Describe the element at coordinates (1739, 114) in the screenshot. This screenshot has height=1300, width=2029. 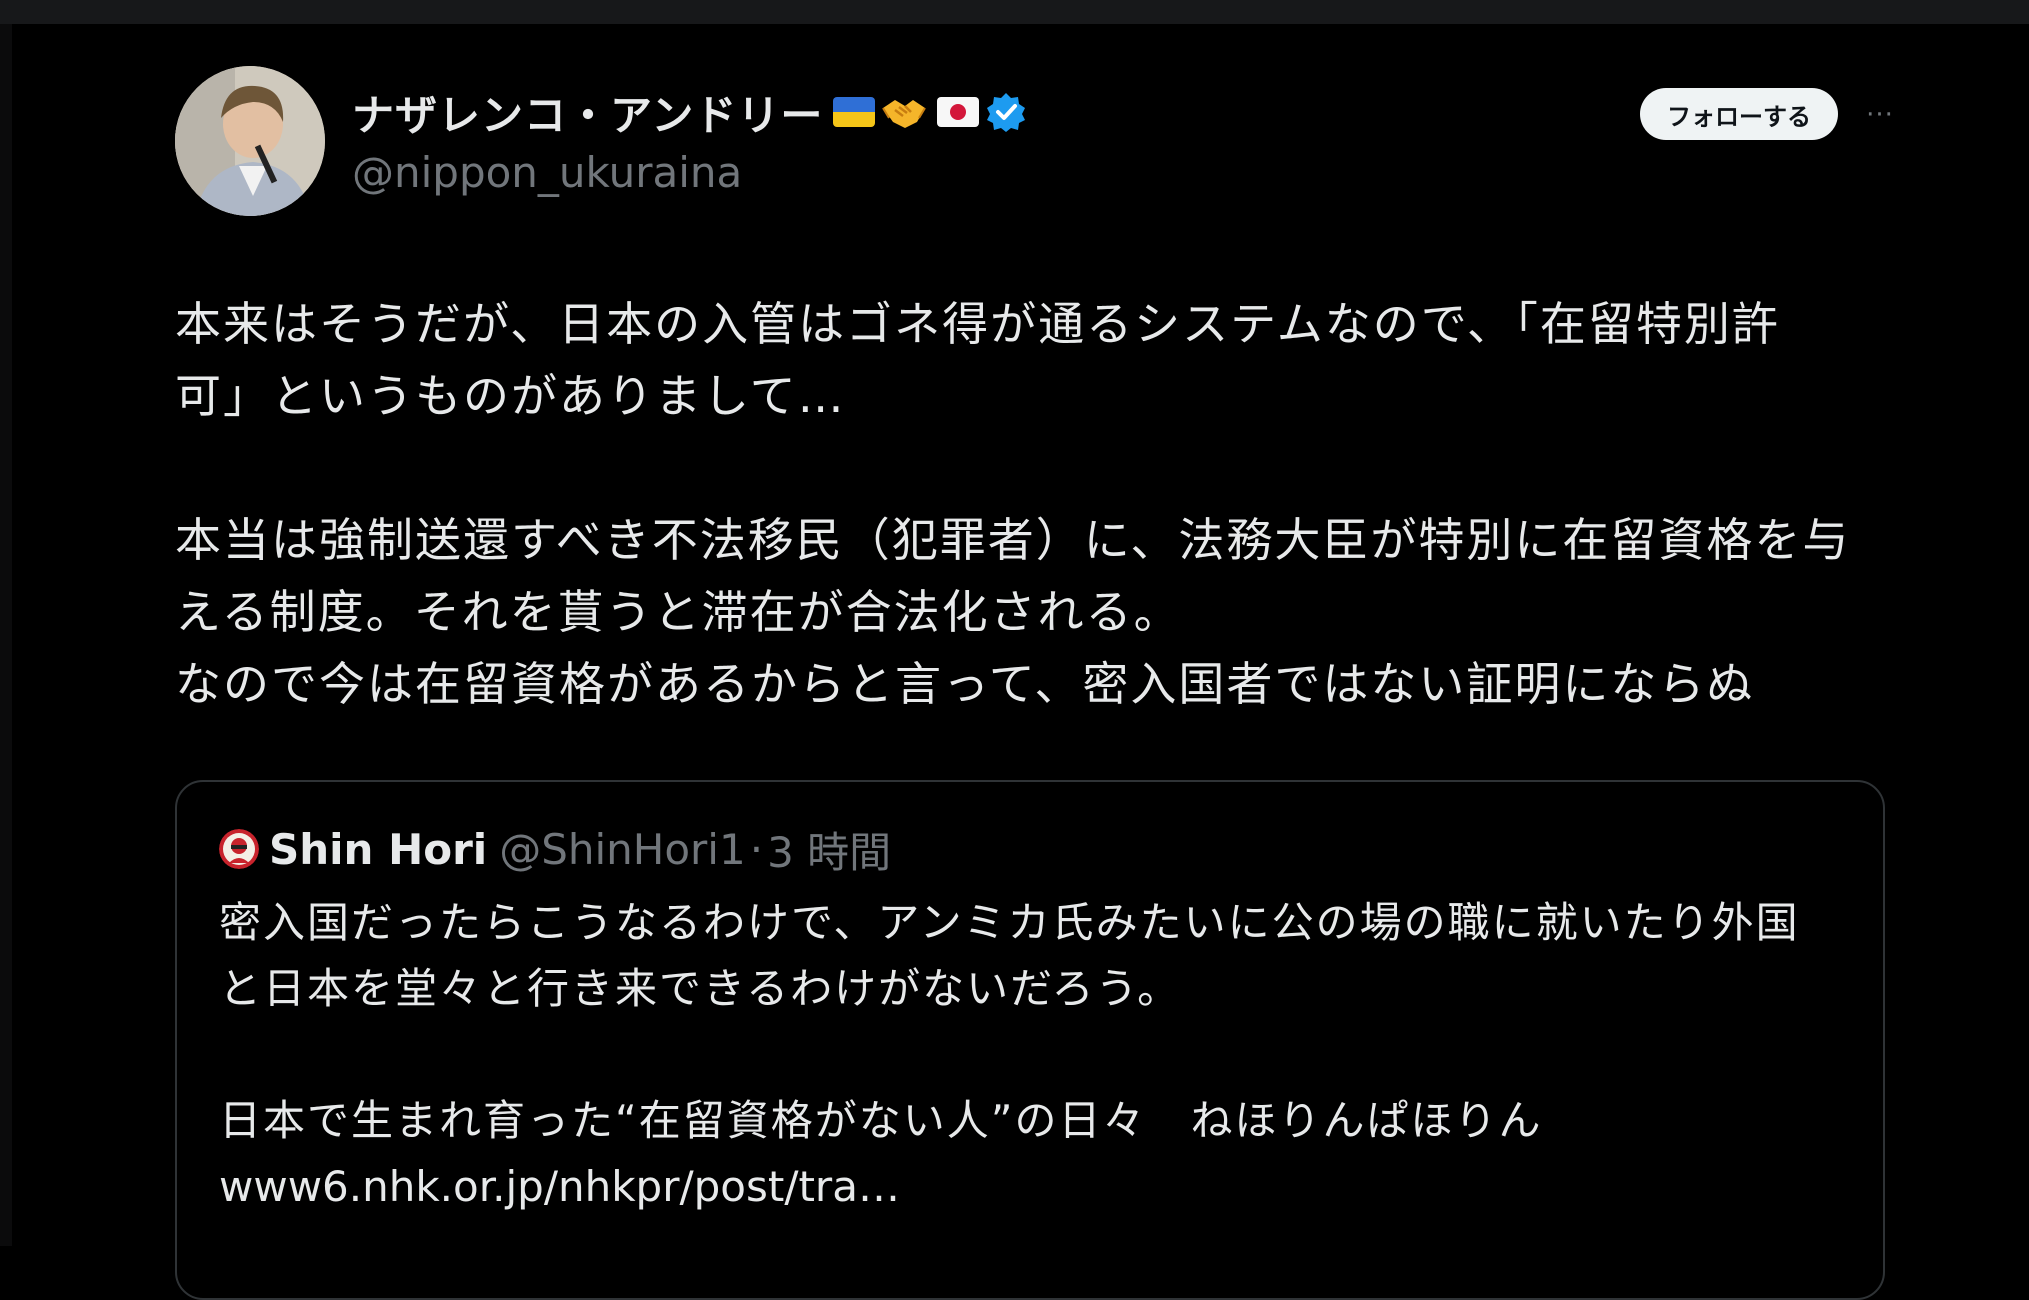
I see `follow-button: フォローする` at that location.